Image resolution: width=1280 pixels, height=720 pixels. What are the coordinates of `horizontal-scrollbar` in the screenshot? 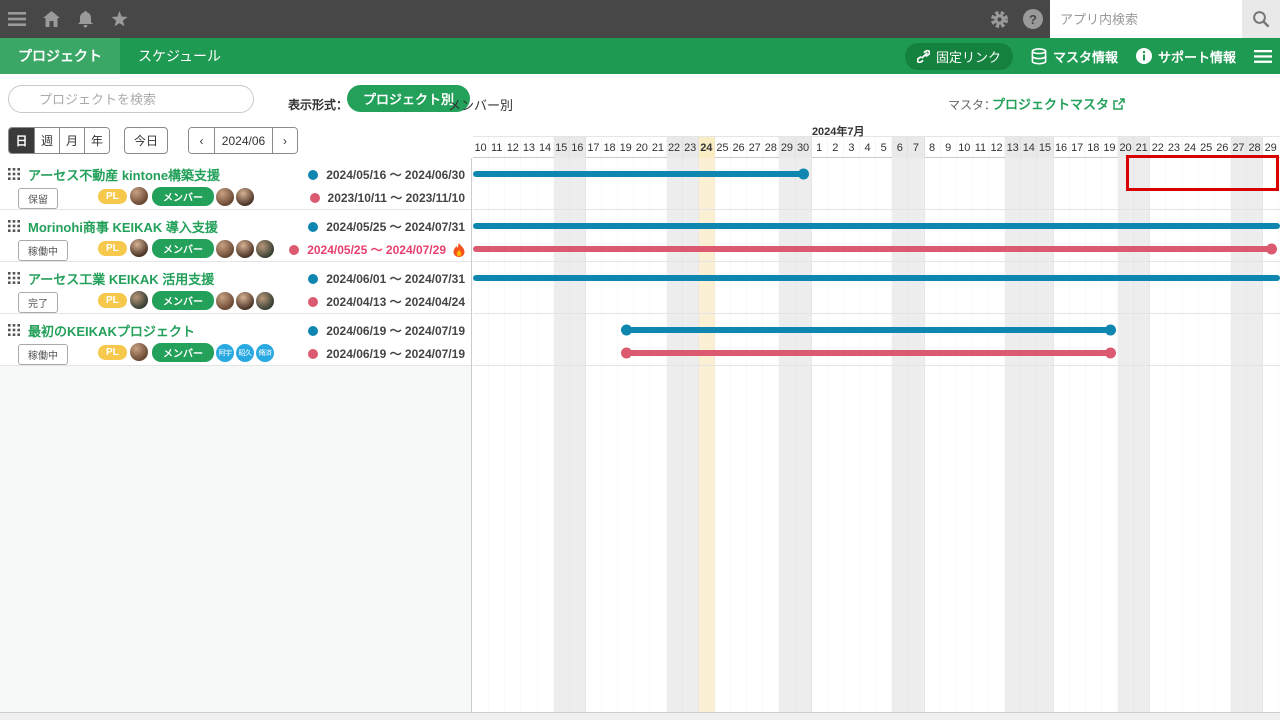 It's located at (640, 716).